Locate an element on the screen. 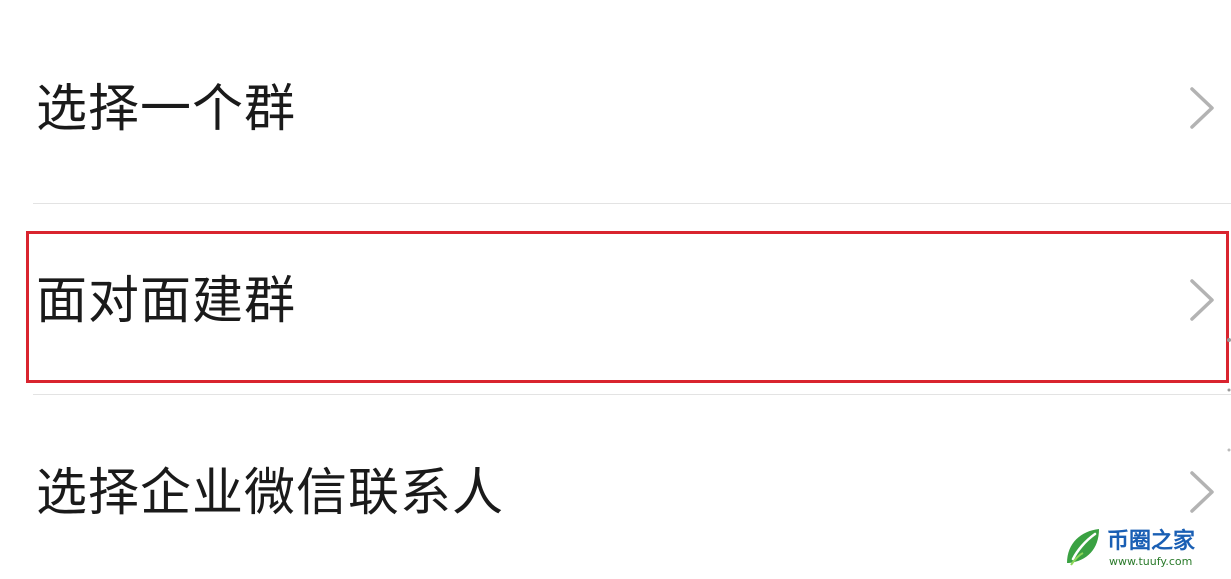 The height and width of the screenshot is (579, 1231). menu-item-label: 面对面建群 is located at coordinates (166, 301).